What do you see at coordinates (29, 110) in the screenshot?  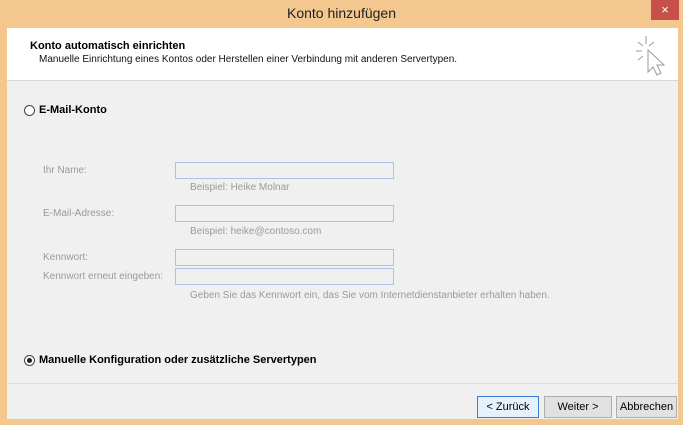 I see `email-account-radio` at bounding box center [29, 110].